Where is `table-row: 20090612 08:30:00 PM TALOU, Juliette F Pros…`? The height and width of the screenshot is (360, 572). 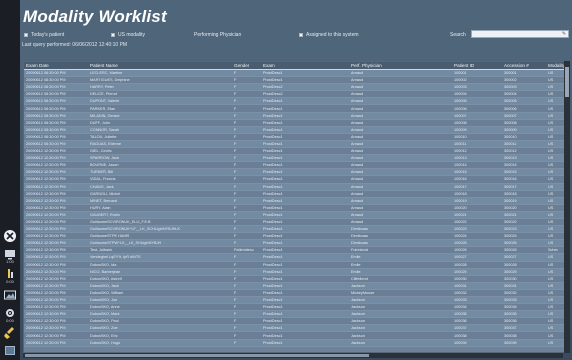
table-row: 20090612 08:30:00 PM TALOU, Juliette F Pros… is located at coordinates (295, 137).